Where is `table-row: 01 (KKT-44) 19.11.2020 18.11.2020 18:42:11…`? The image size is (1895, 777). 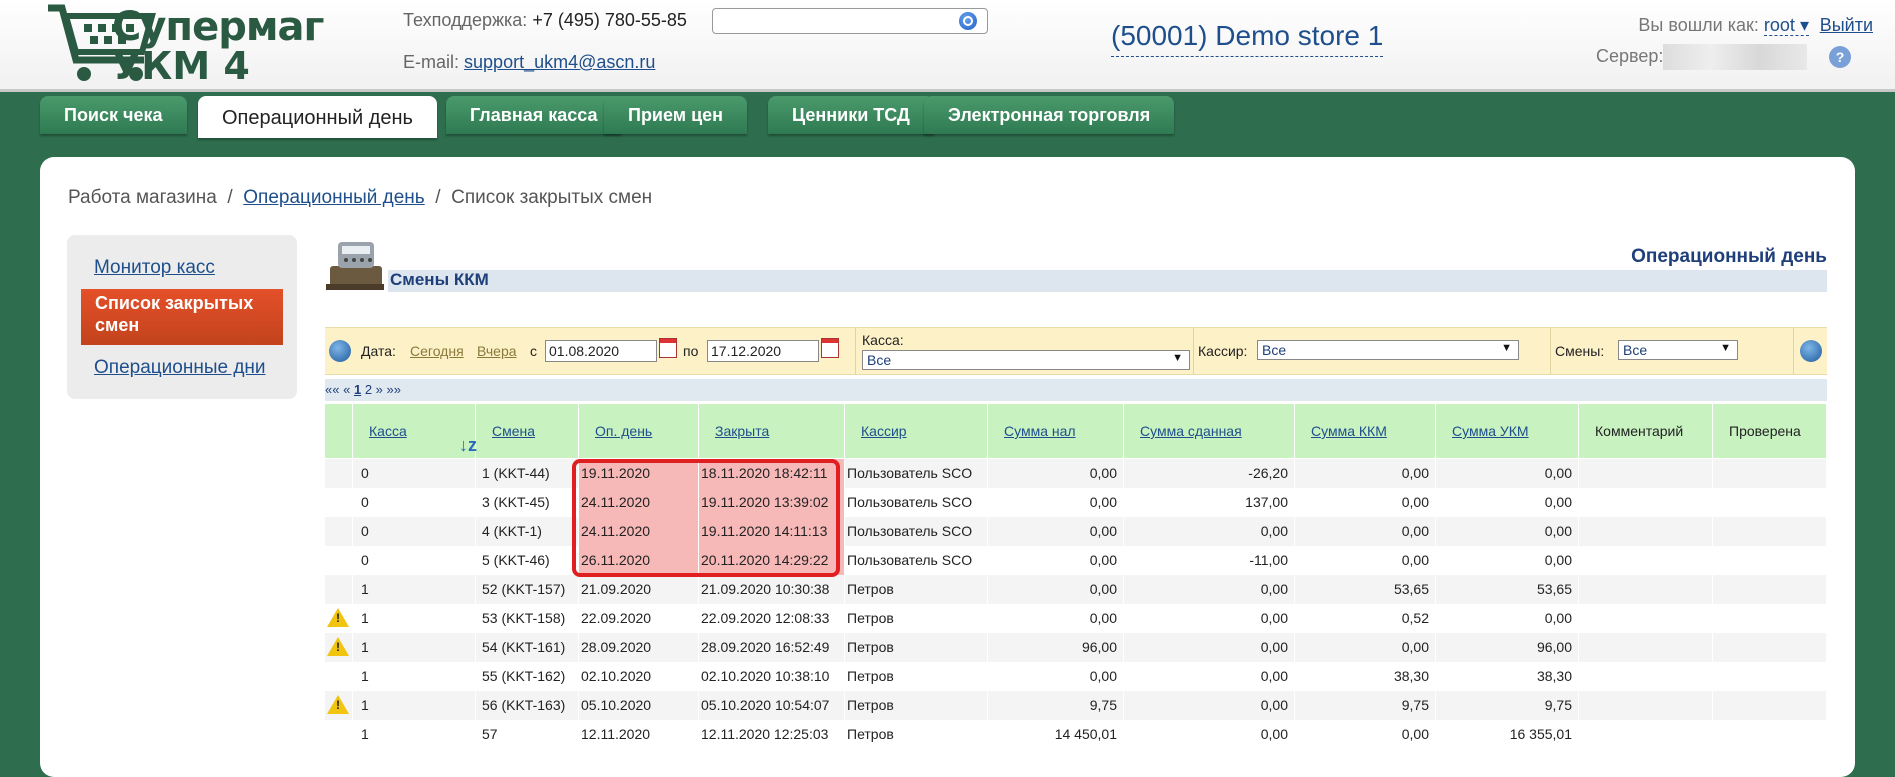 table-row: 01 (KKT-44) 19.11.2020 18.11.2020 18:42:11… is located at coordinates (1076, 473).